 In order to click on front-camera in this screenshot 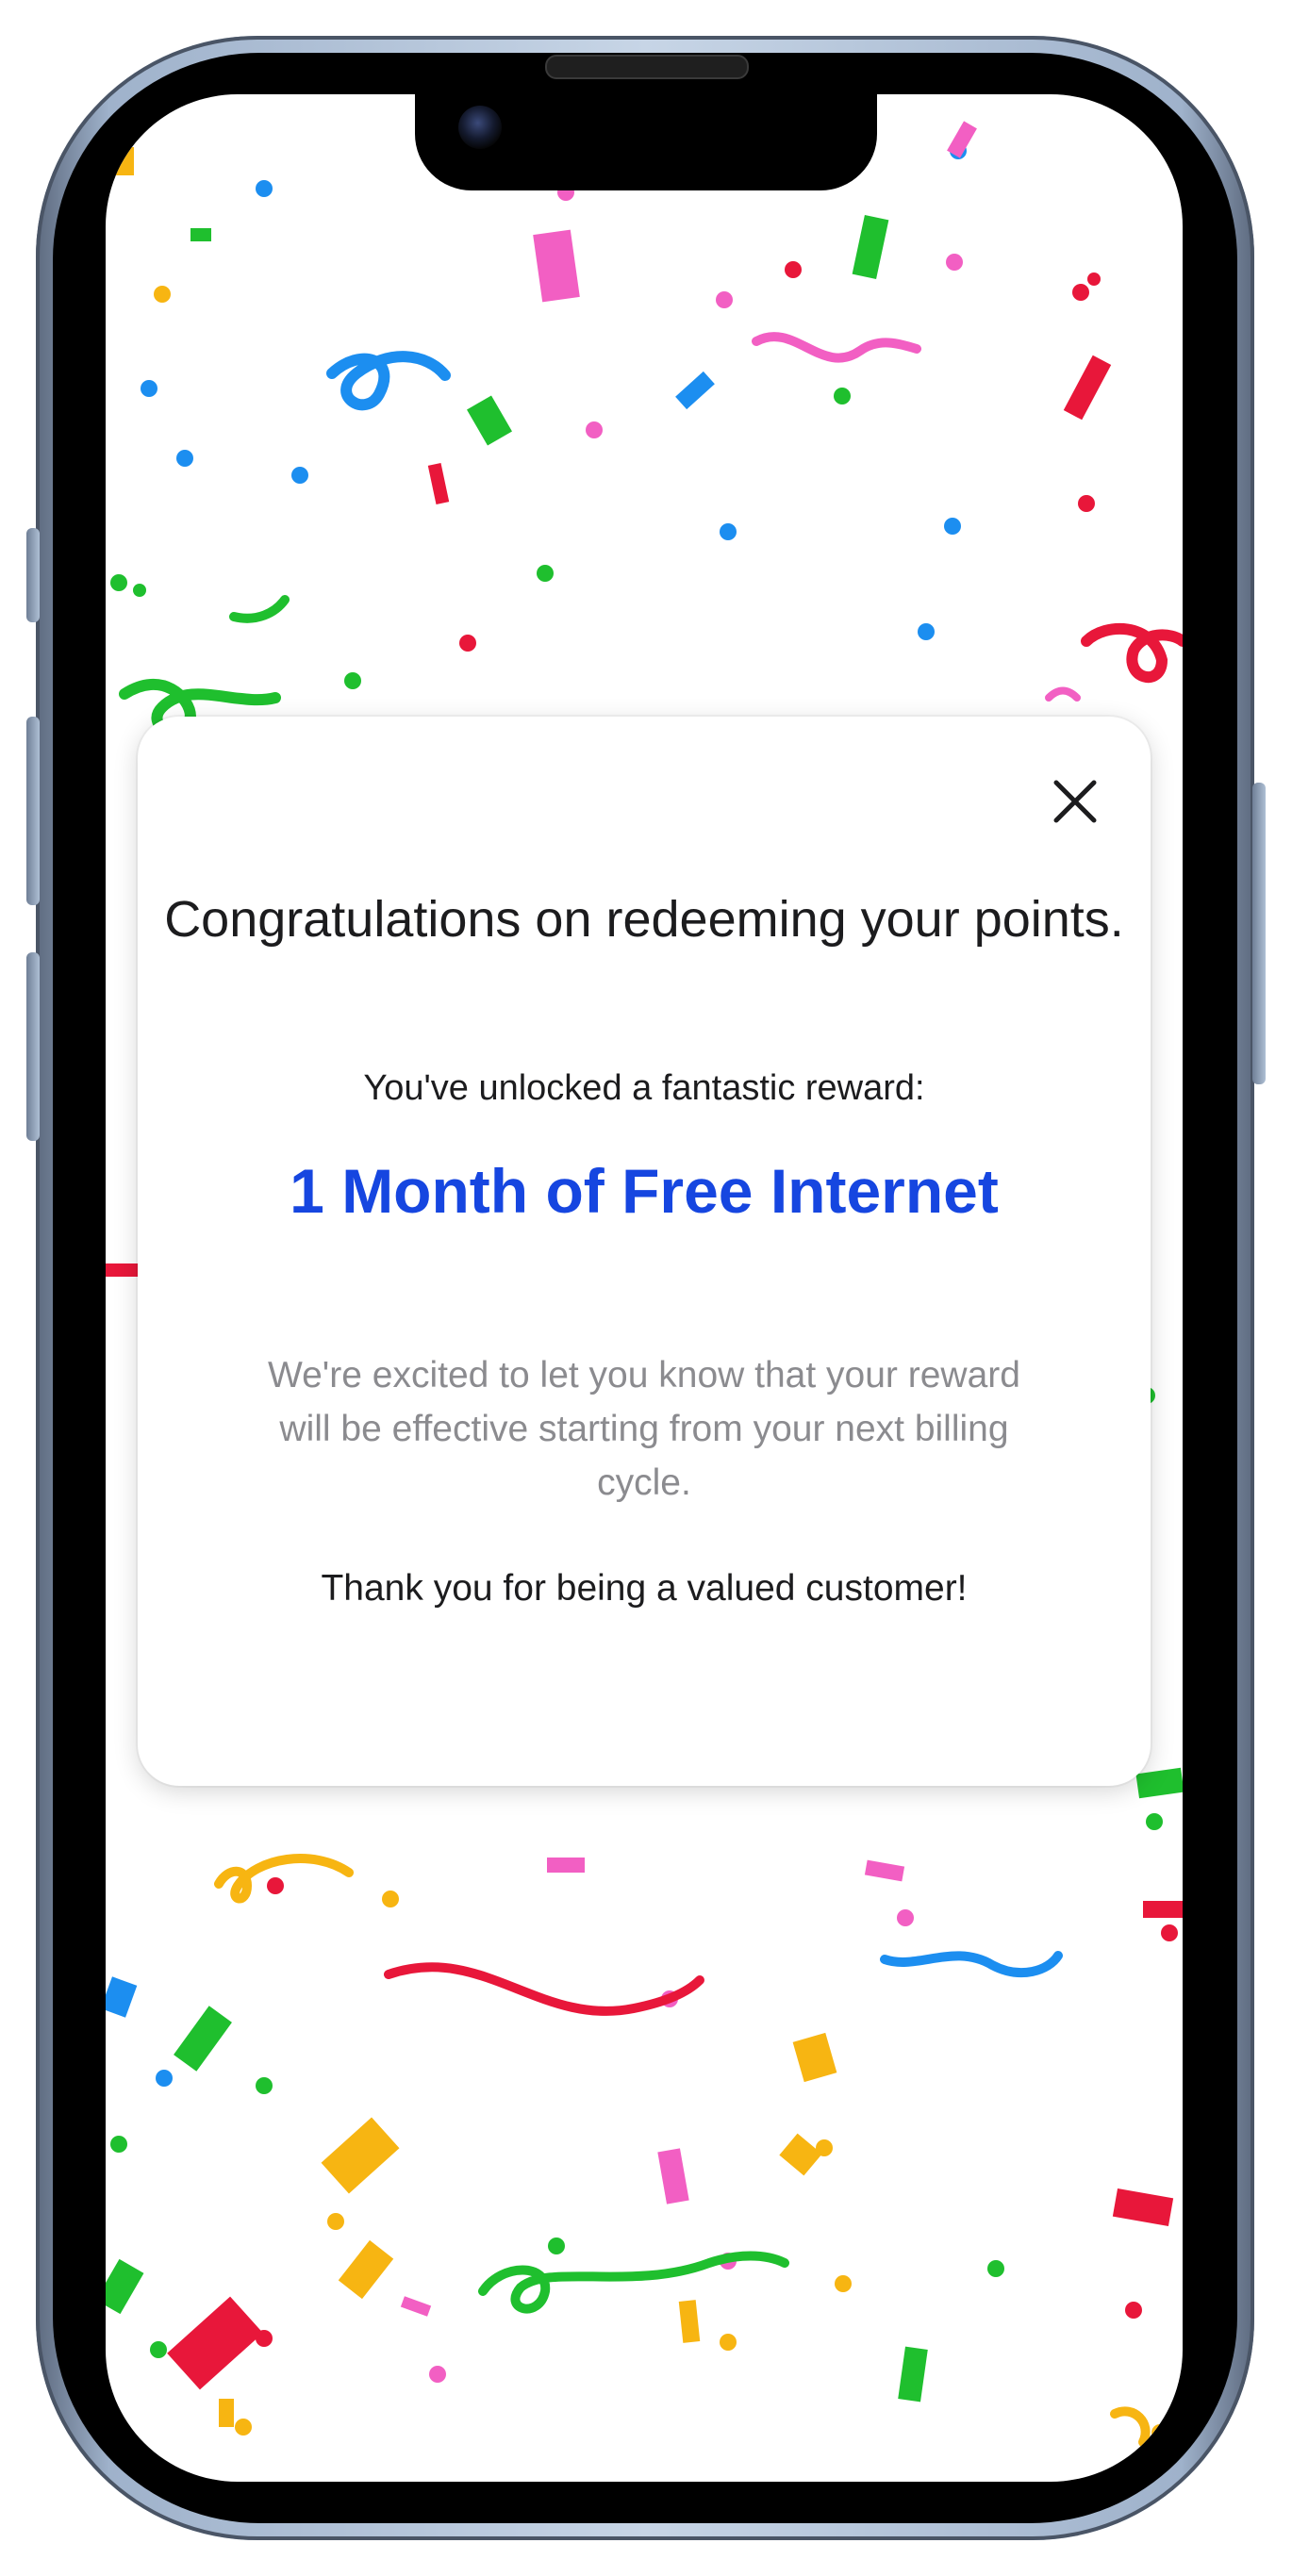, I will do `click(480, 127)`.